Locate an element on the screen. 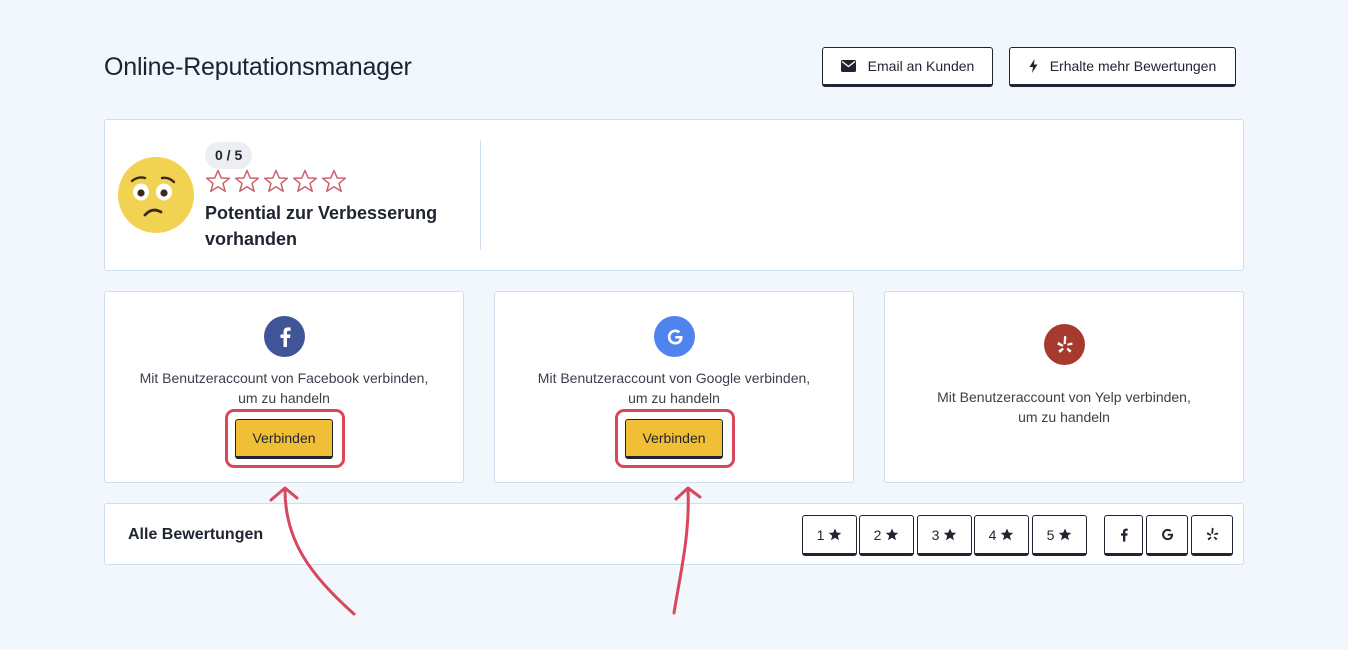 The height and width of the screenshot is (650, 1348). filter-3-star-button: 3 is located at coordinates (944, 535).